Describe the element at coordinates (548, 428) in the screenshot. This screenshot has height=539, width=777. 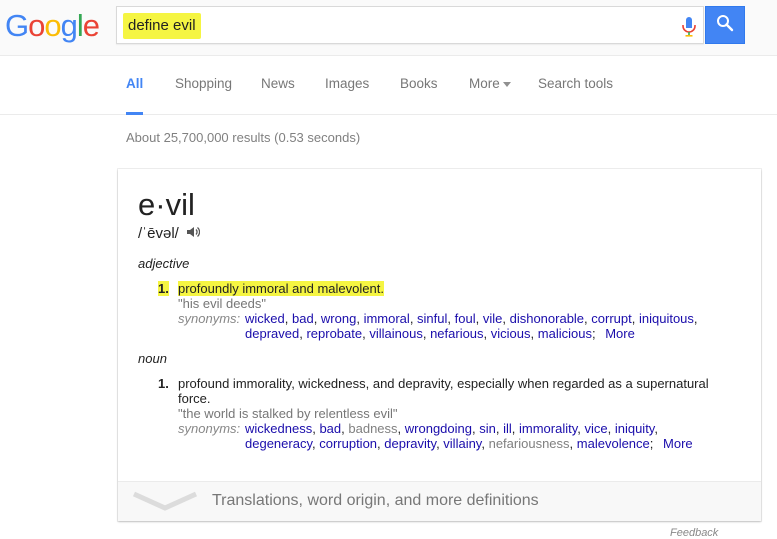
I see `synonym-link: immorality` at that location.